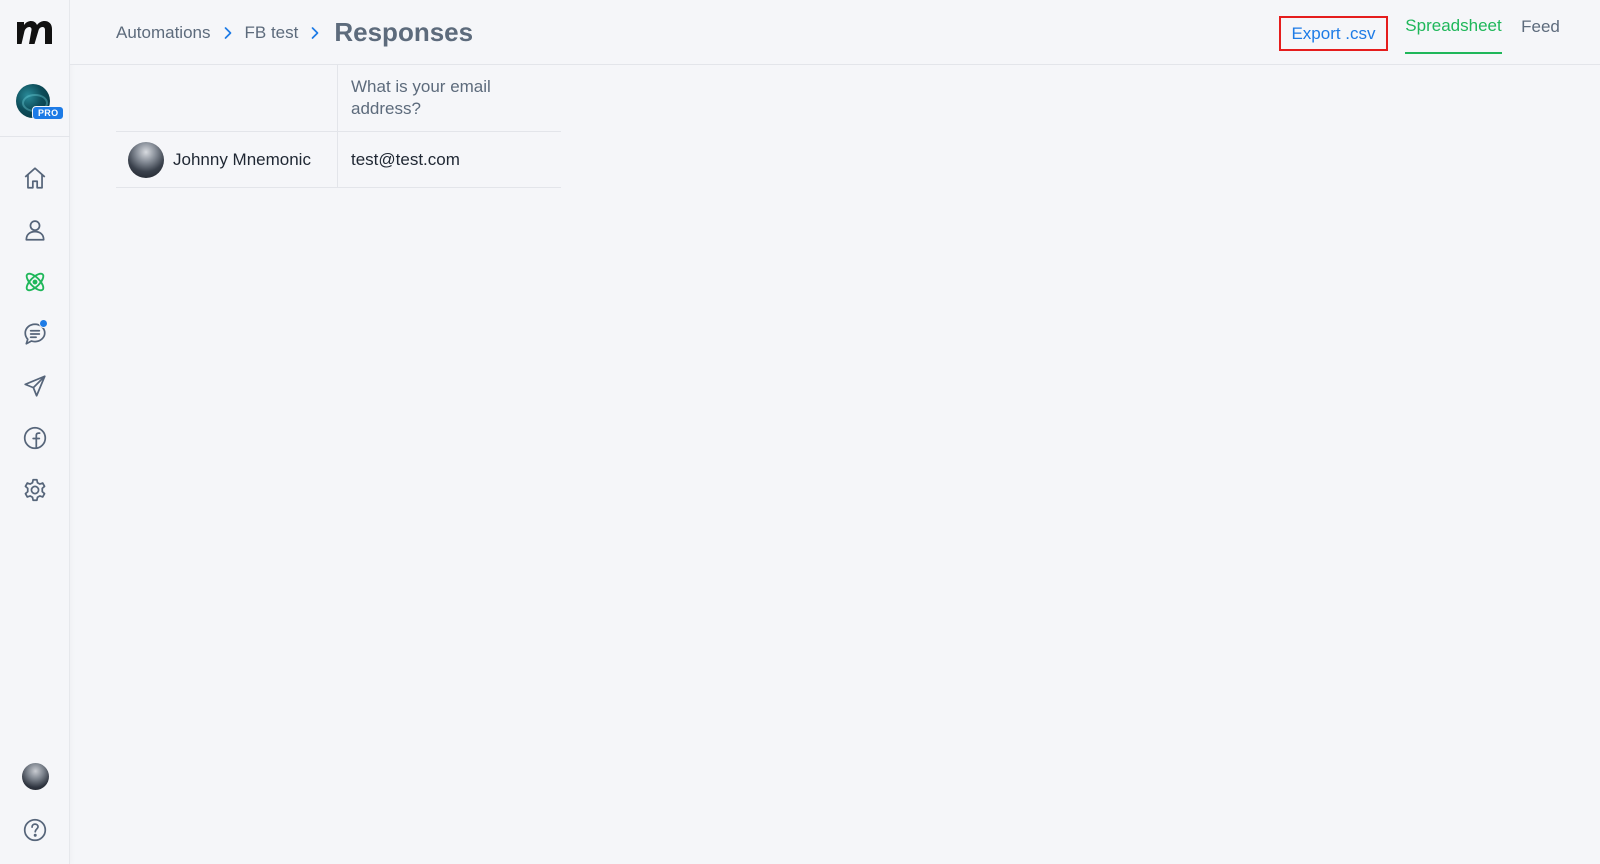 The height and width of the screenshot is (864, 1600). I want to click on pro-badge: PRO, so click(48, 113).